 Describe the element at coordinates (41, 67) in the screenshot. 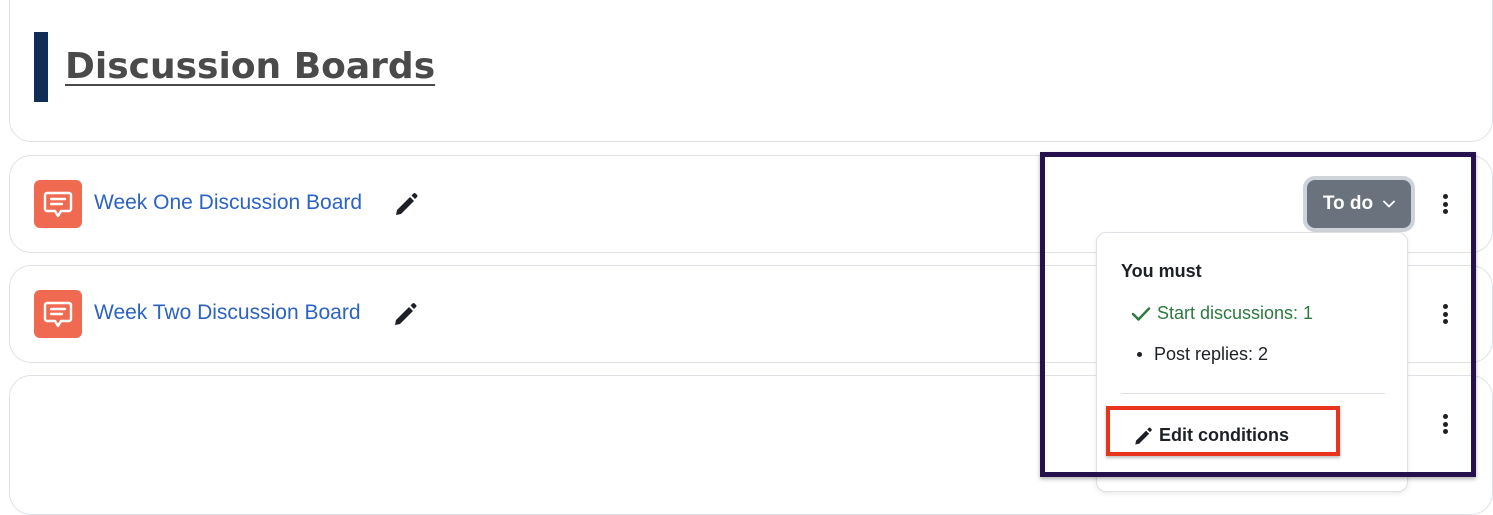

I see `title-accent-bar` at that location.